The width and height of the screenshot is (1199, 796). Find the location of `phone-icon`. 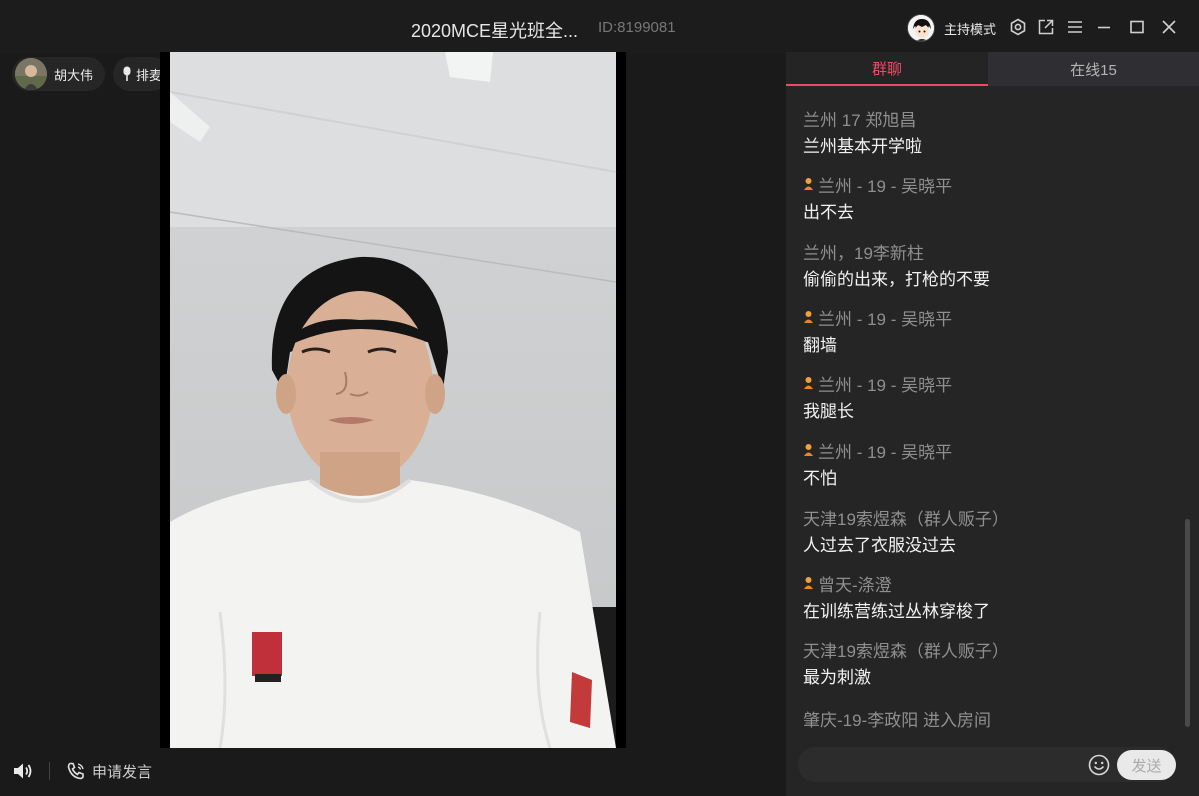

phone-icon is located at coordinates (75, 771).